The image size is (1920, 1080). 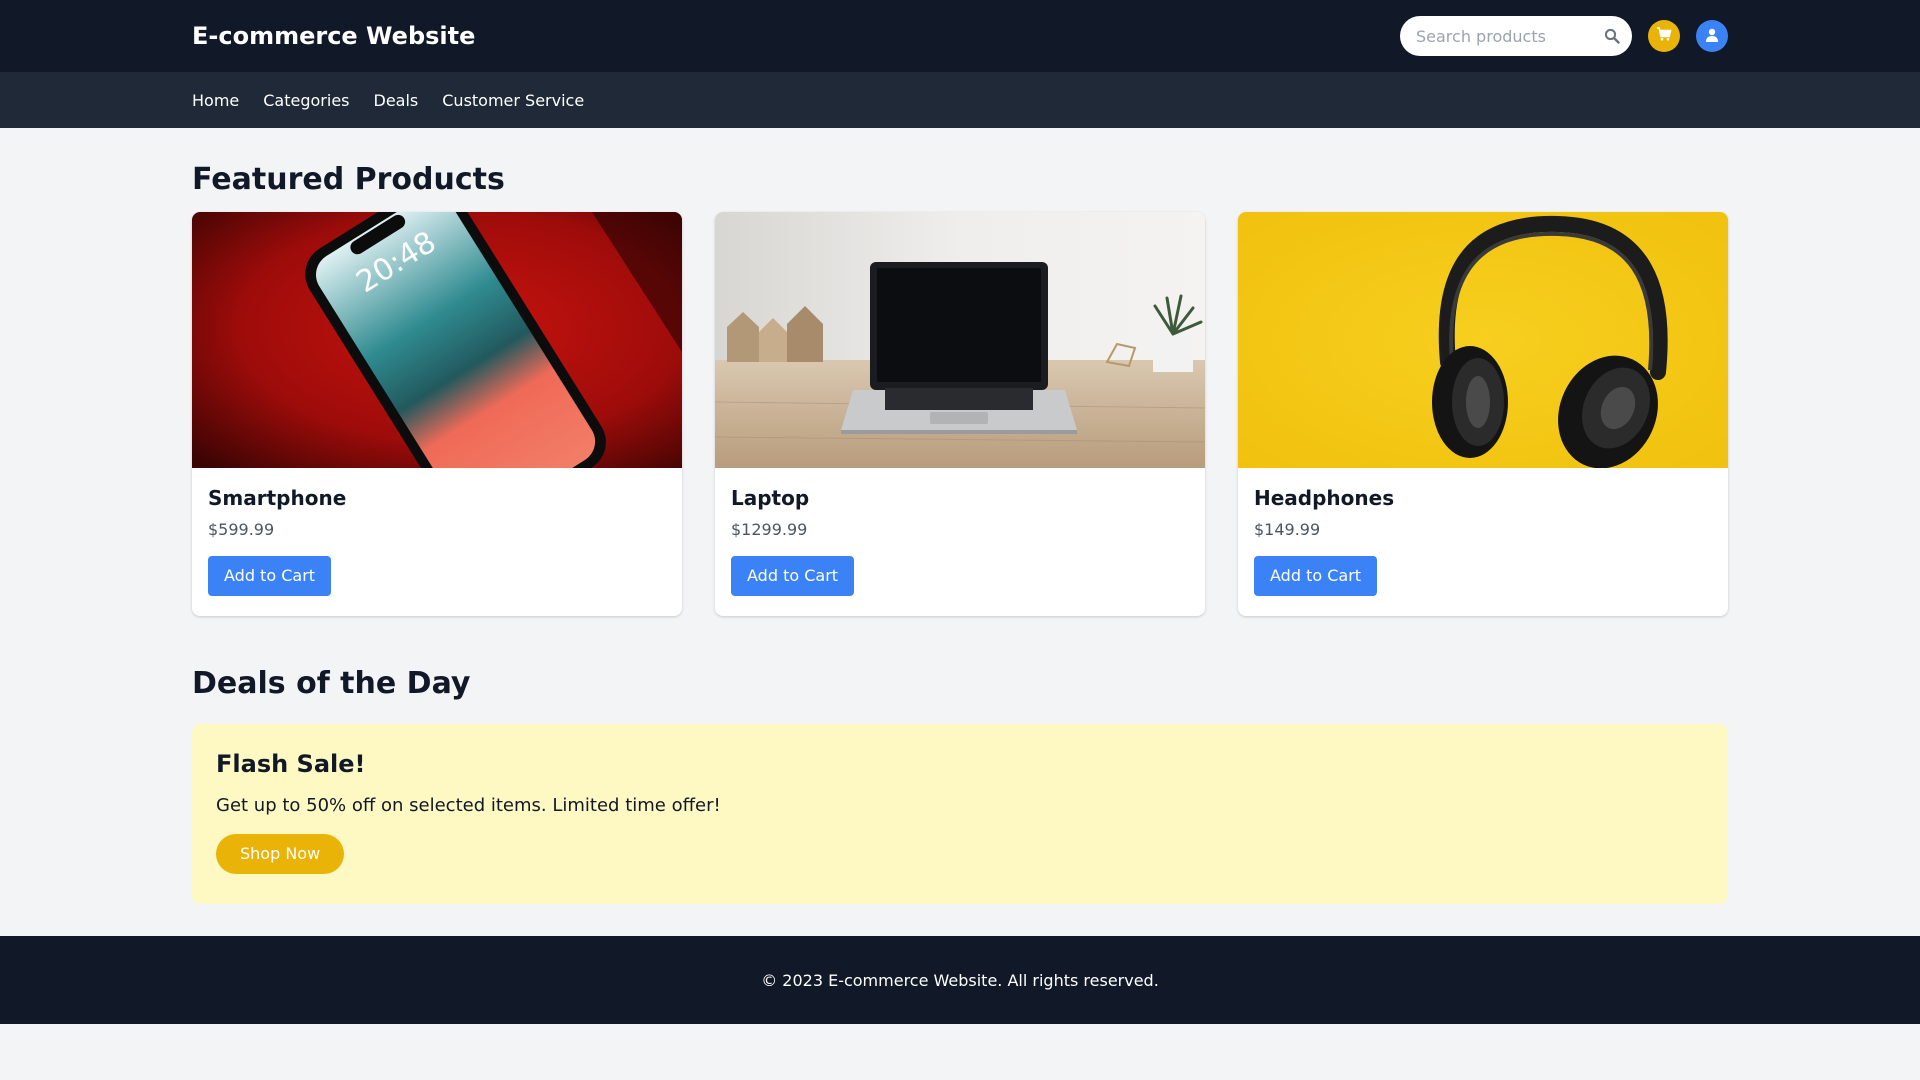 I want to click on product-card-smartphone: 20:48 Smartphone $599.99 Add to Cart, so click(x=437, y=414).